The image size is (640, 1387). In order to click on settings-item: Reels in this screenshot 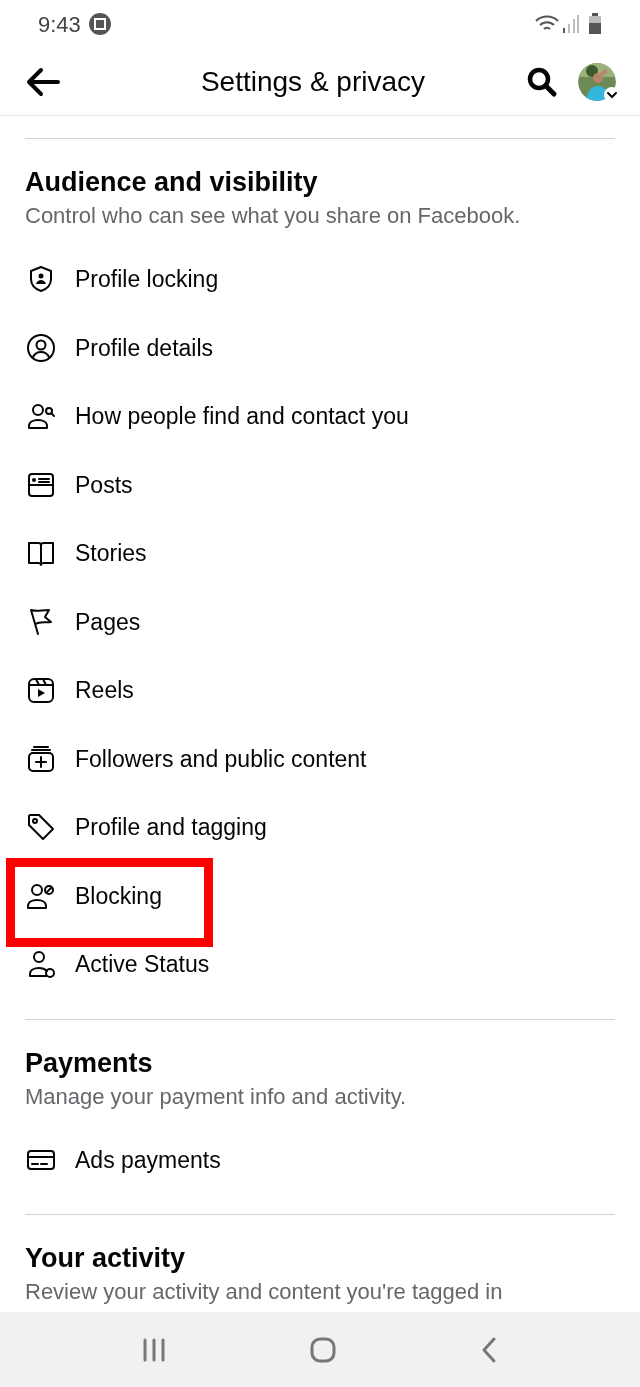, I will do `click(79, 690)`.